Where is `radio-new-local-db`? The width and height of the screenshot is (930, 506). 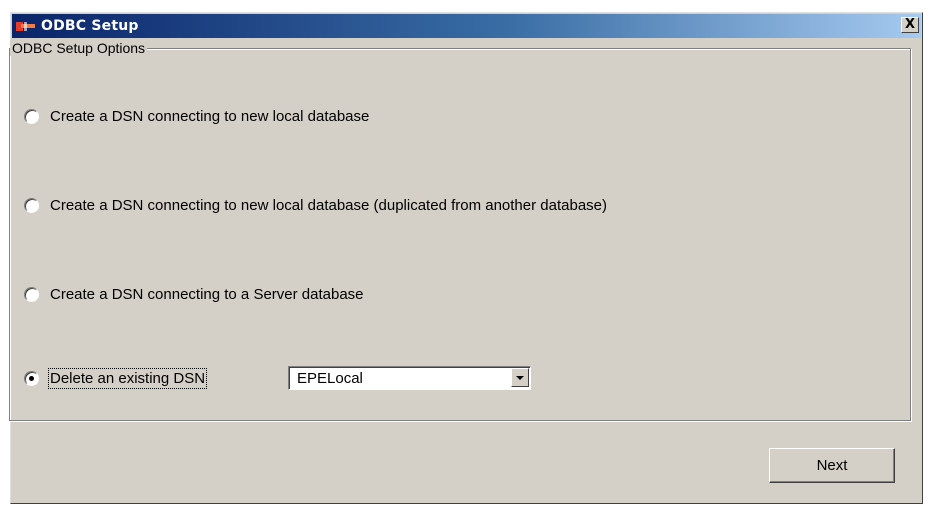 radio-new-local-db is located at coordinates (31, 116).